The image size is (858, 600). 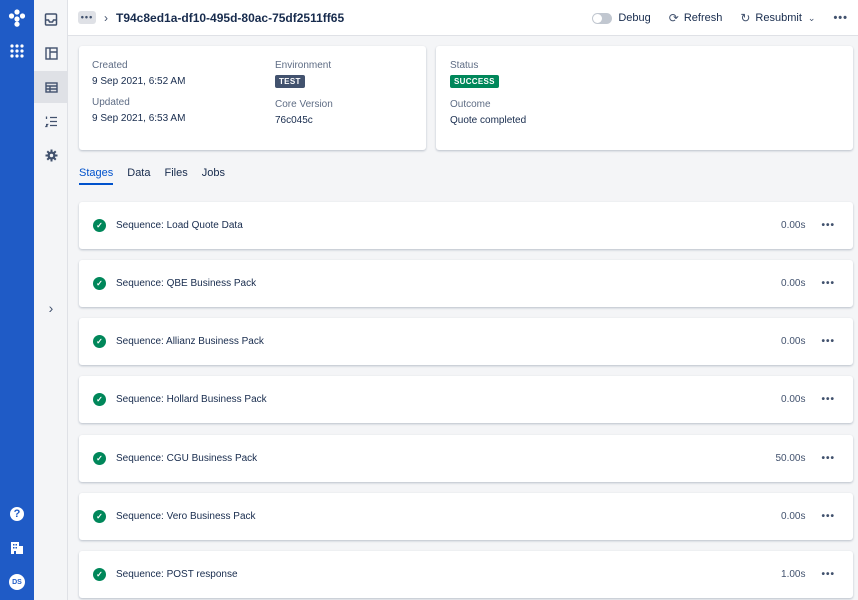 I want to click on resubmit-button: ↻ Resubmit ⌄, so click(x=777, y=18).